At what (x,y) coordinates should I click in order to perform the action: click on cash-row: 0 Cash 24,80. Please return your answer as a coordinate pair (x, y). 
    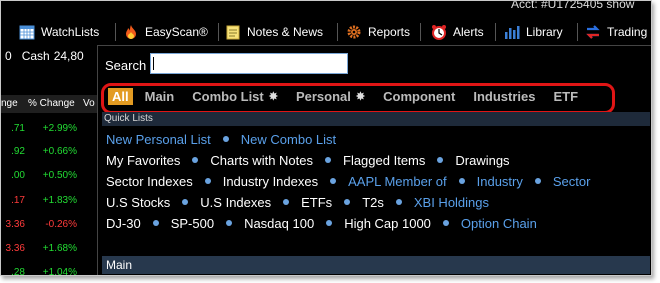
    Looking at the image, I should click on (49, 56).